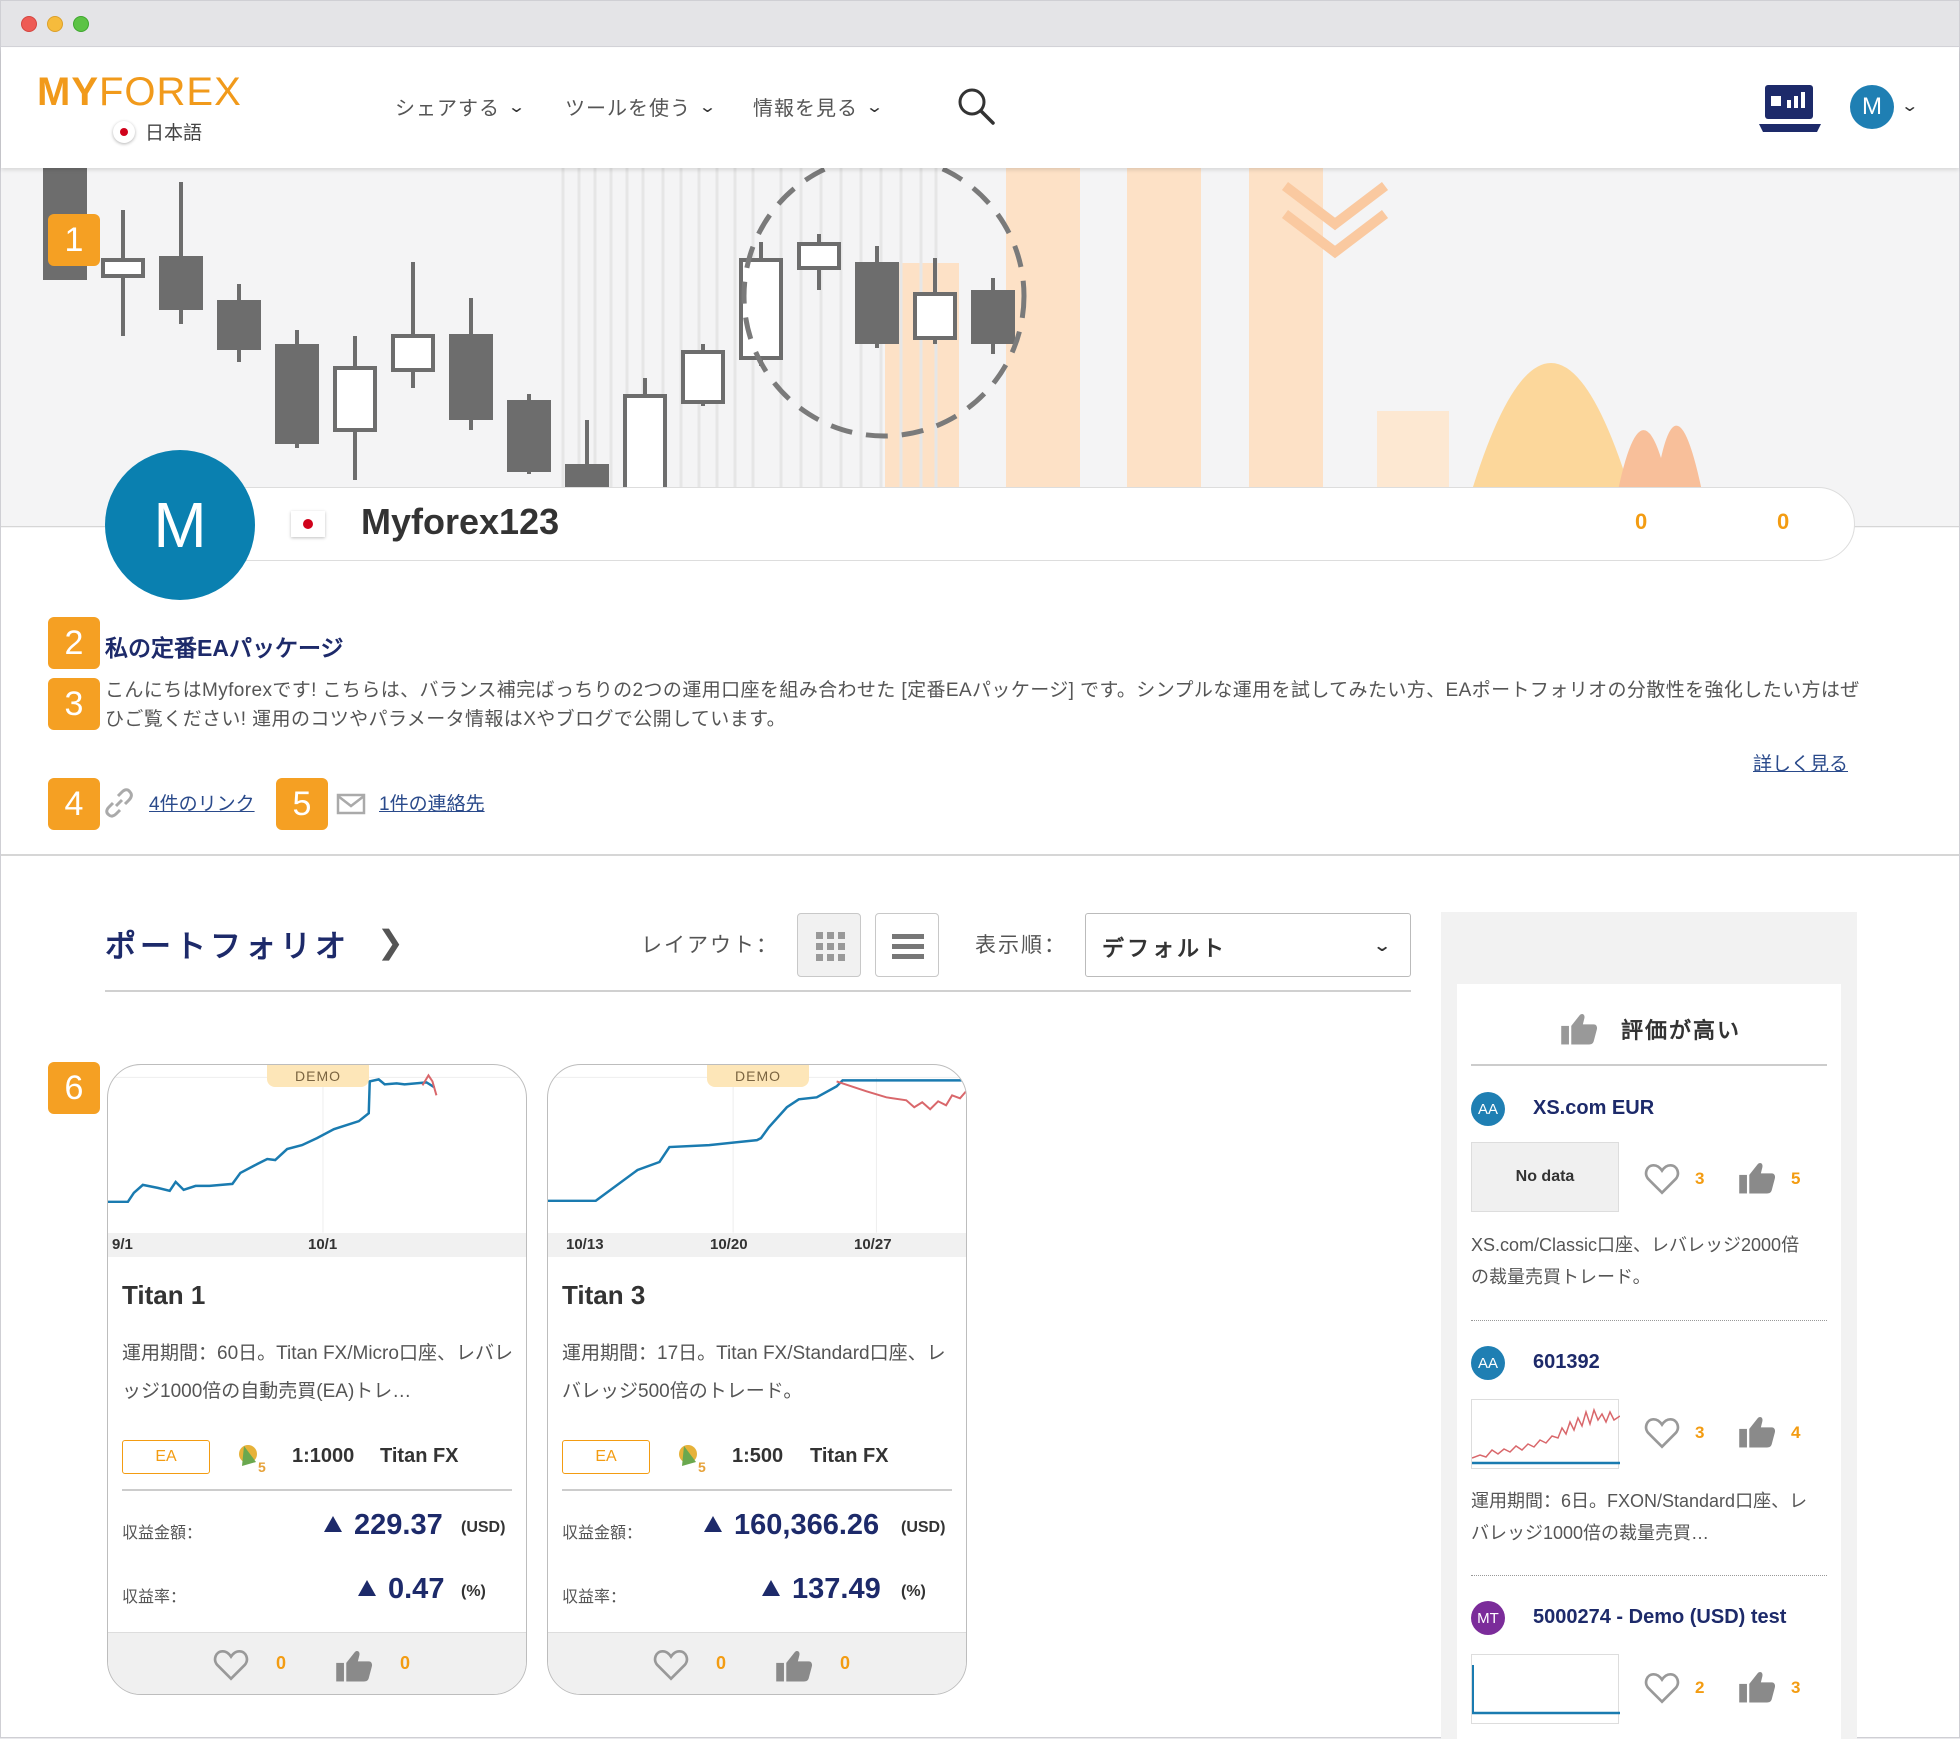 This screenshot has width=1960, height=1739. What do you see at coordinates (323, 1456) in the screenshot?
I see `leverage: 1:1000` at bounding box center [323, 1456].